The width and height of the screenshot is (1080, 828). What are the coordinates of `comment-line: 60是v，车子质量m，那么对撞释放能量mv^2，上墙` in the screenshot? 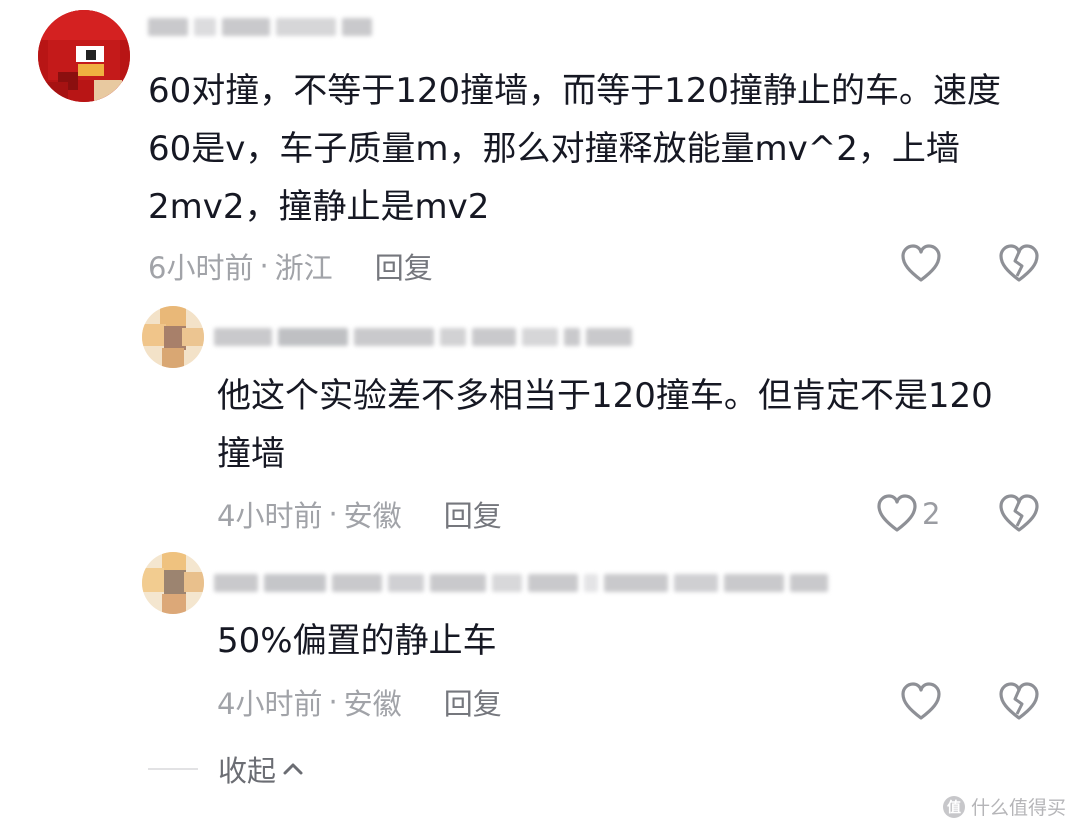 It's located at (554, 149).